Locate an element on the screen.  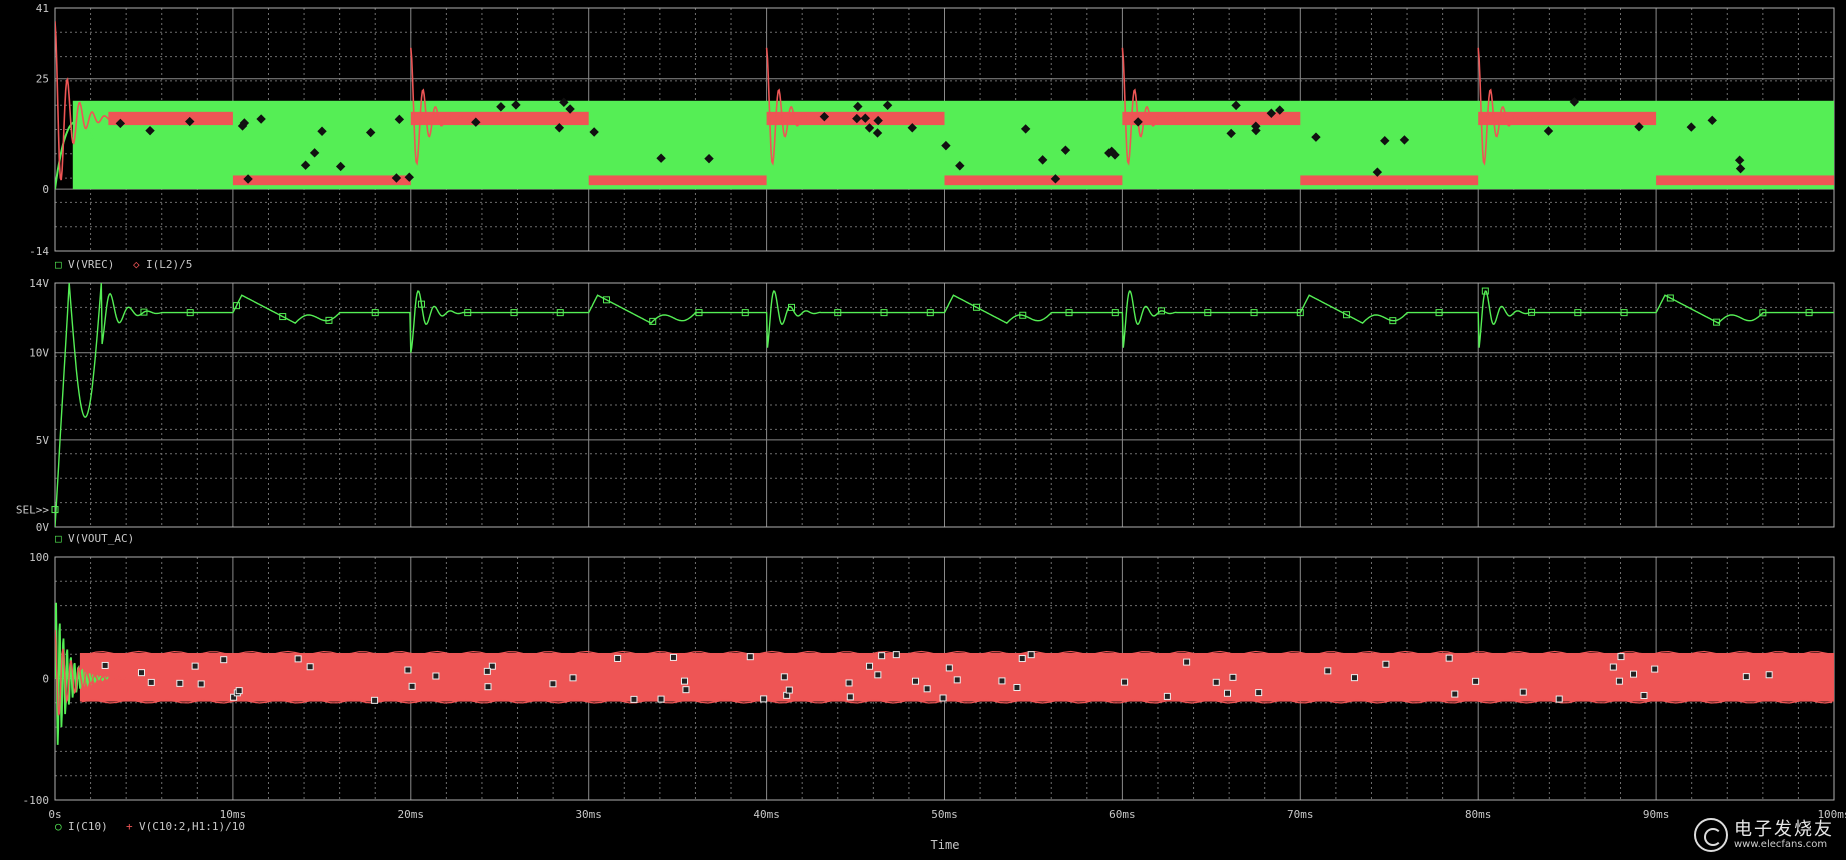
watermark-url: www.elecfans.com is located at coordinates (1781, 845).